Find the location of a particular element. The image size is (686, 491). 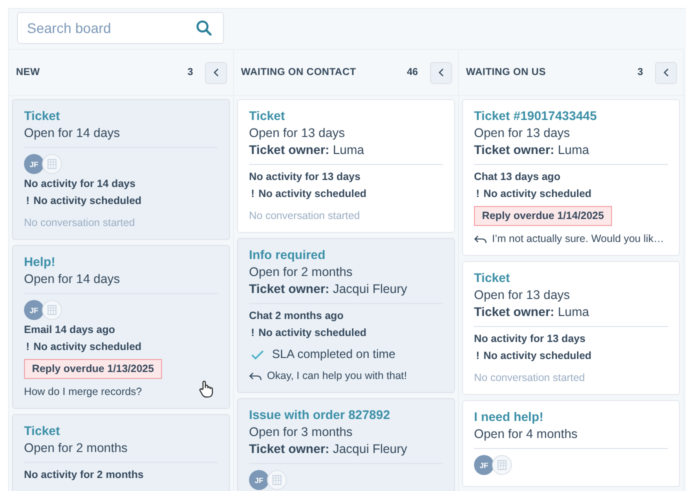

activity-status: Chat 13 days ago is located at coordinates (517, 177).